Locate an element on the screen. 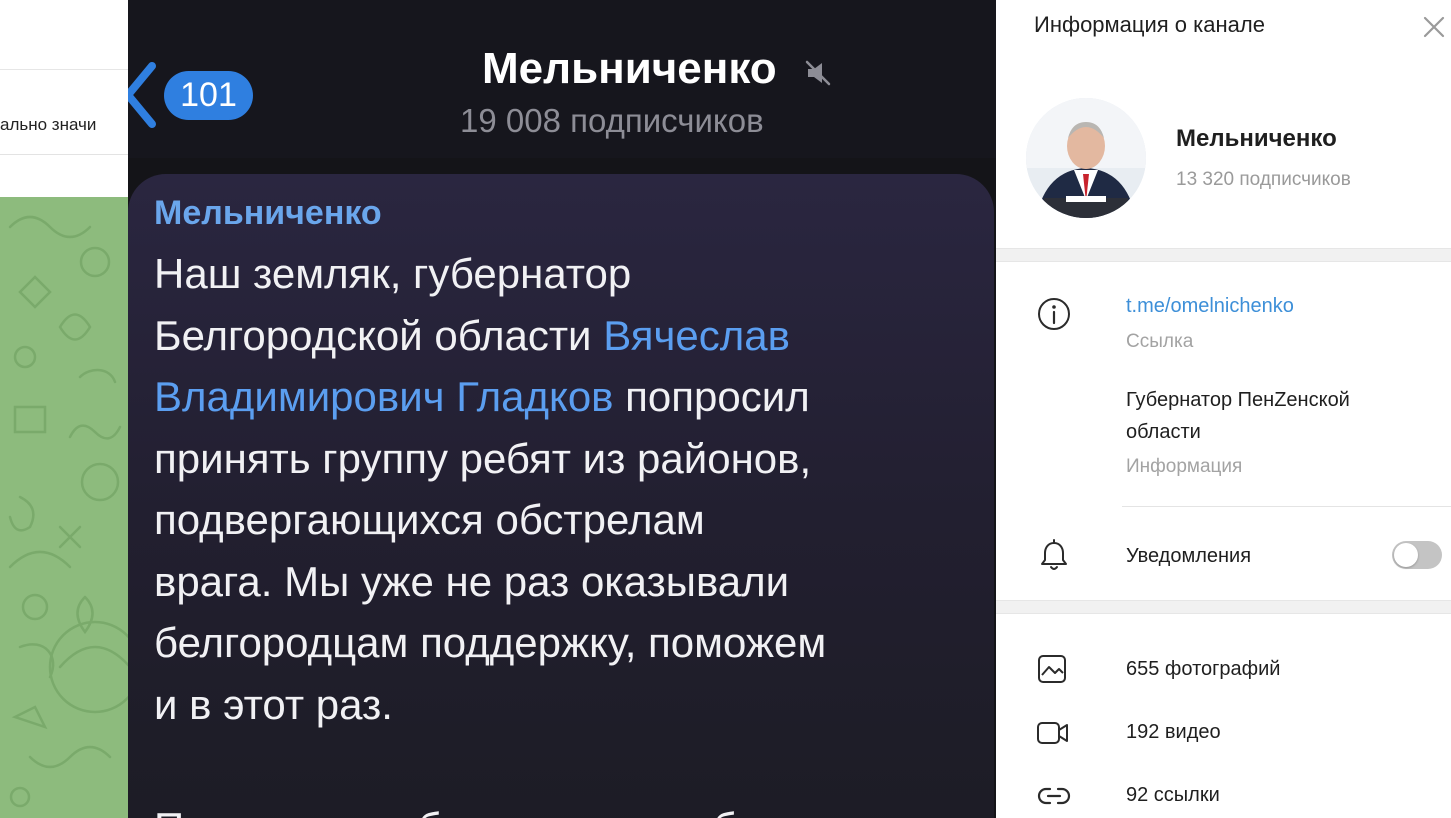 This screenshot has width=1451, height=818. post-line: подвергающихся обстрелам is located at coordinates (569, 520).